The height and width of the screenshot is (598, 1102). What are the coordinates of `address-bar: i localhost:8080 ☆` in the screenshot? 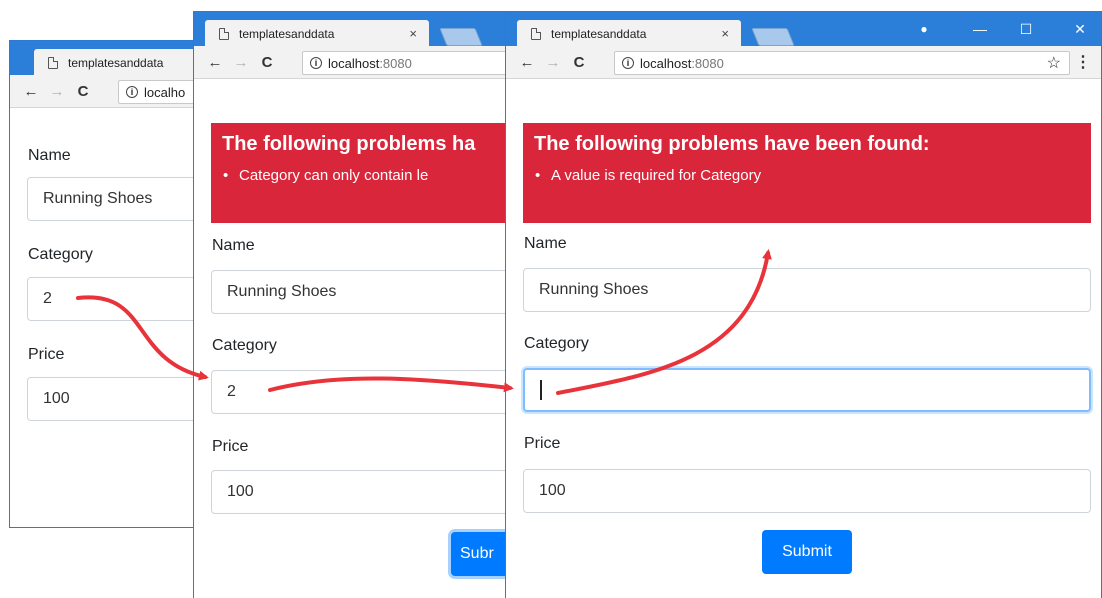 It's located at (842, 63).